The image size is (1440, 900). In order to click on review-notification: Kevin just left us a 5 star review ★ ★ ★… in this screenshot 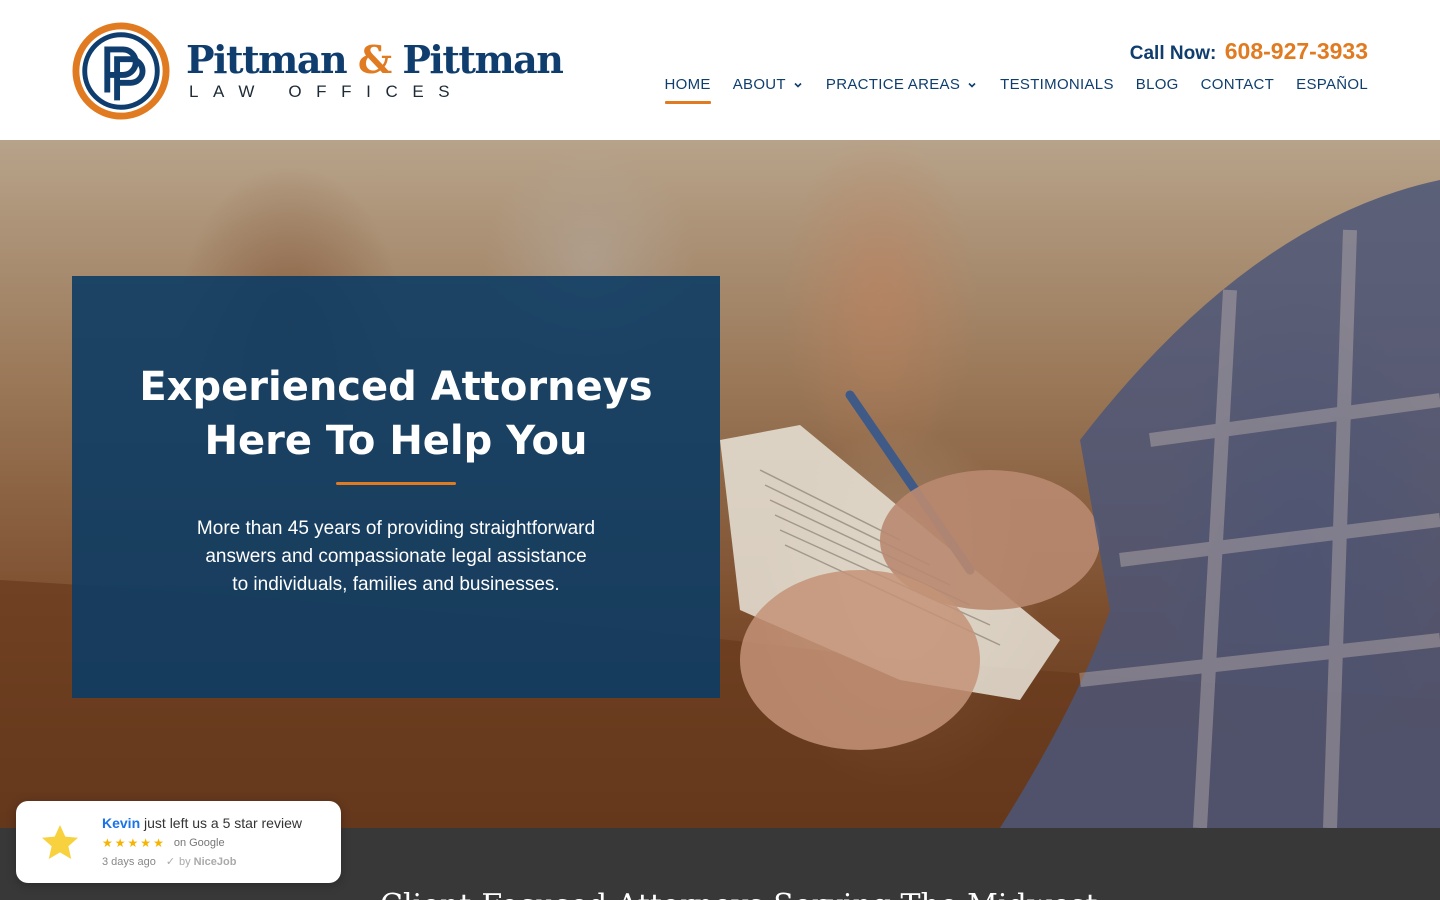, I will do `click(178, 842)`.